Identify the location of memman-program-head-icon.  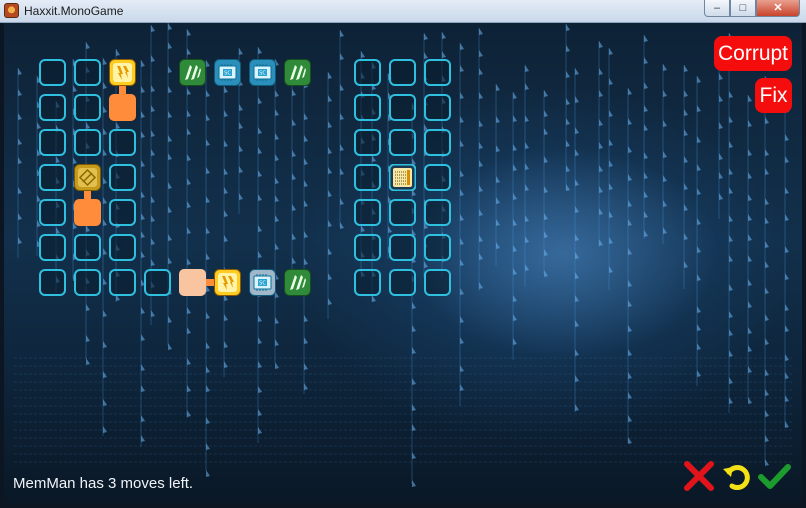
(227, 282).